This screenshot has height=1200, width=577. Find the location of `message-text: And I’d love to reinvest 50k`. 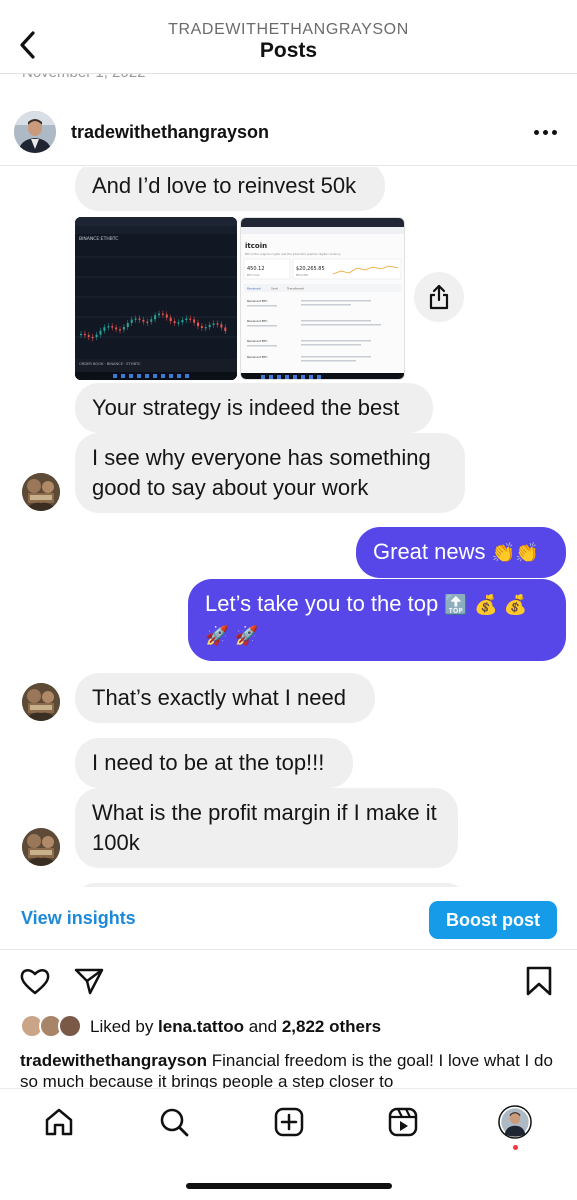

message-text: And I’d love to reinvest 50k is located at coordinates (224, 185).